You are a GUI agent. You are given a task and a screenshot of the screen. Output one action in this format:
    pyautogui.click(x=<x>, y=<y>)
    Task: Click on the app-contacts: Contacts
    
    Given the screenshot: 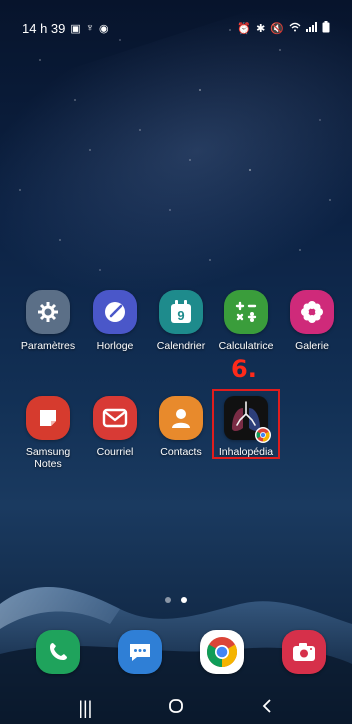 What is the action you would take?
    pyautogui.click(x=181, y=427)
    